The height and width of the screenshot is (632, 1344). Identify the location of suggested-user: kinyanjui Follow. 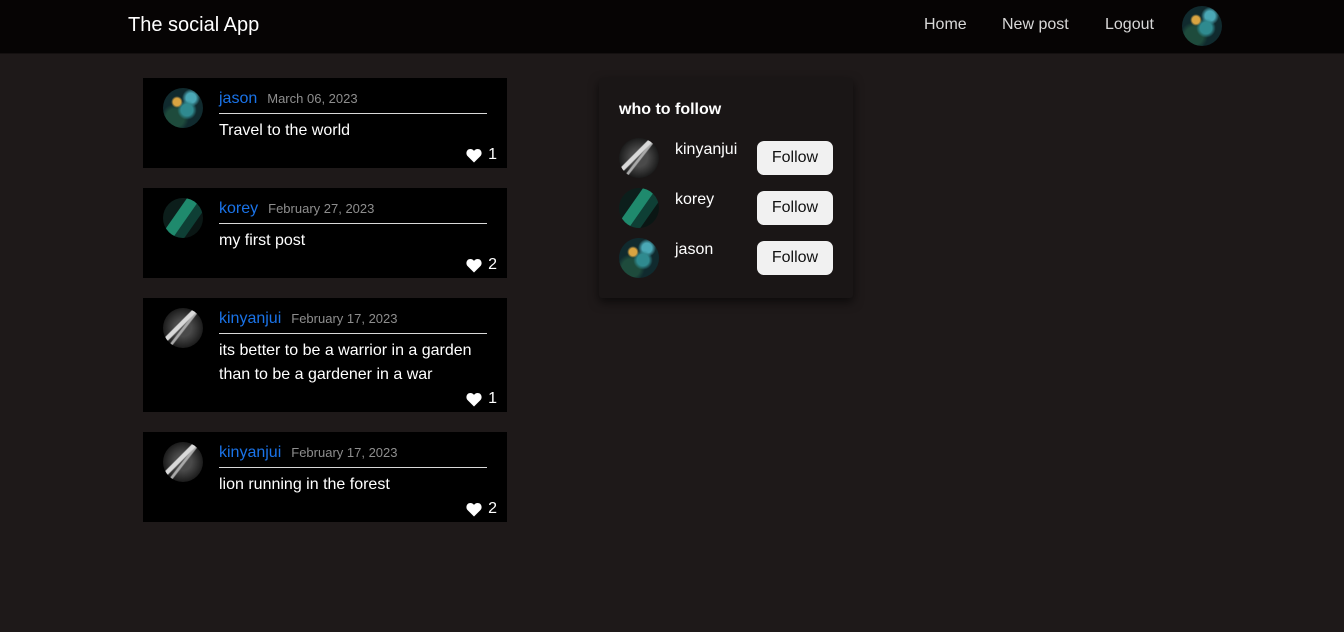
(726, 158).